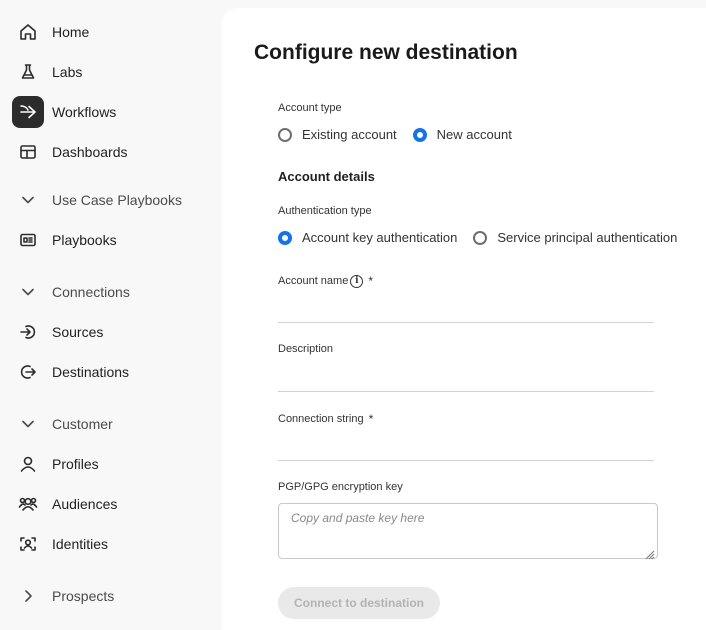 This screenshot has height=630, width=706. What do you see at coordinates (28, 72) in the screenshot?
I see `flask-icon` at bounding box center [28, 72].